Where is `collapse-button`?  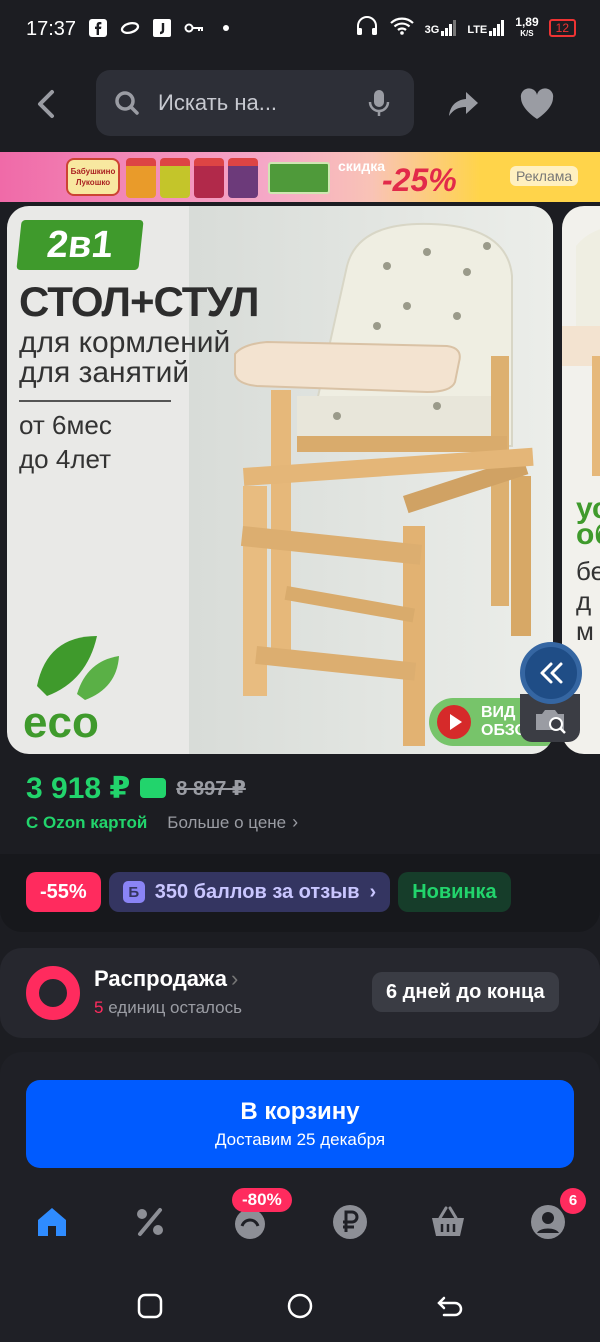
collapse-button is located at coordinates (551, 673).